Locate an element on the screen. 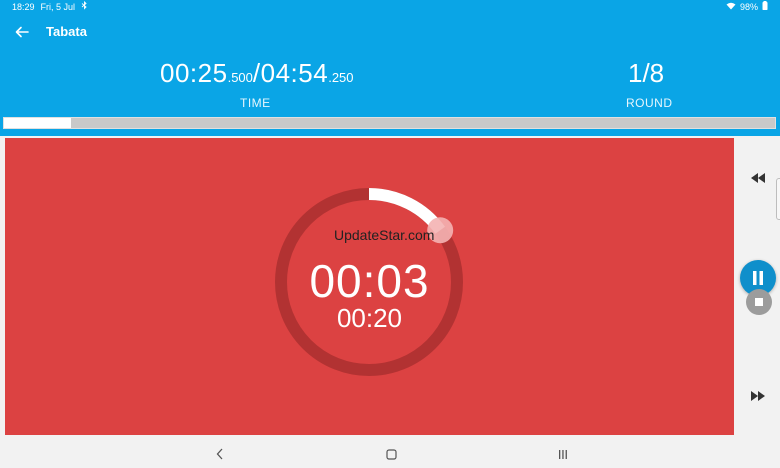 Image resolution: width=780 pixels, height=468 pixels. nav-recents-button is located at coordinates (563, 454).